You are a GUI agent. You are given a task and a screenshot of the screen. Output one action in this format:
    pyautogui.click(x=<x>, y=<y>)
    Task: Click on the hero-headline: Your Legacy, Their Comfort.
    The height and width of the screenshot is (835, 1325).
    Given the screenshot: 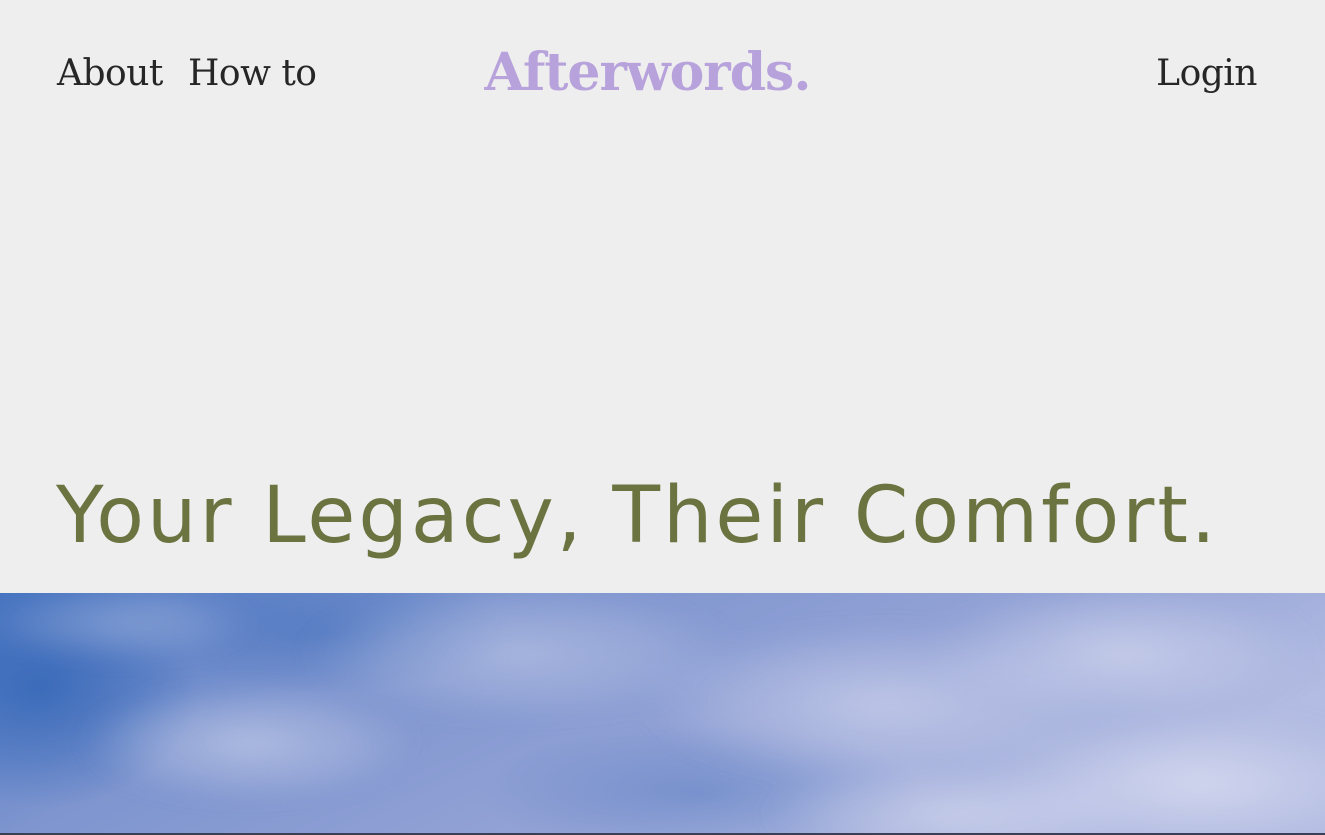 What is the action you would take?
    pyautogui.click(x=637, y=516)
    